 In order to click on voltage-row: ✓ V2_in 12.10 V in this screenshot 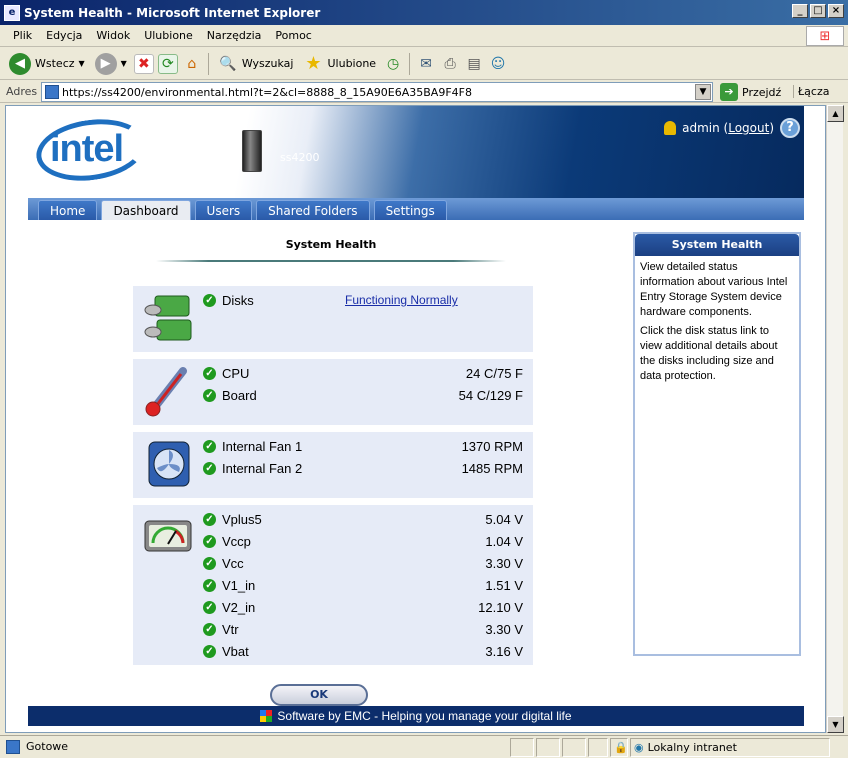, I will do `click(363, 607)`.